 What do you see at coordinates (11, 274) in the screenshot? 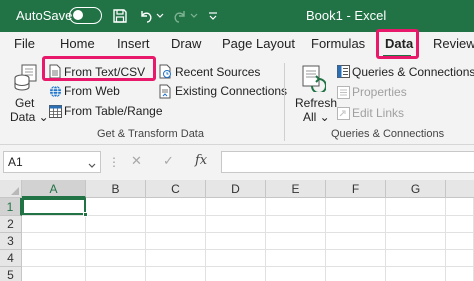
I see `row-header-5: 5` at bounding box center [11, 274].